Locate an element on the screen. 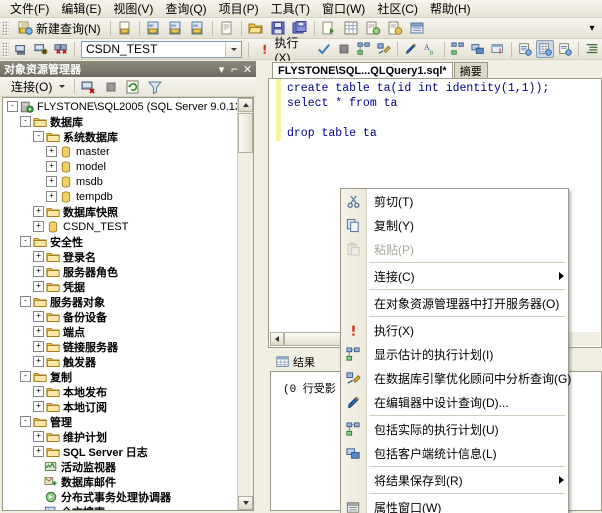  tree-item: - 复制 is located at coordinates (120, 376).